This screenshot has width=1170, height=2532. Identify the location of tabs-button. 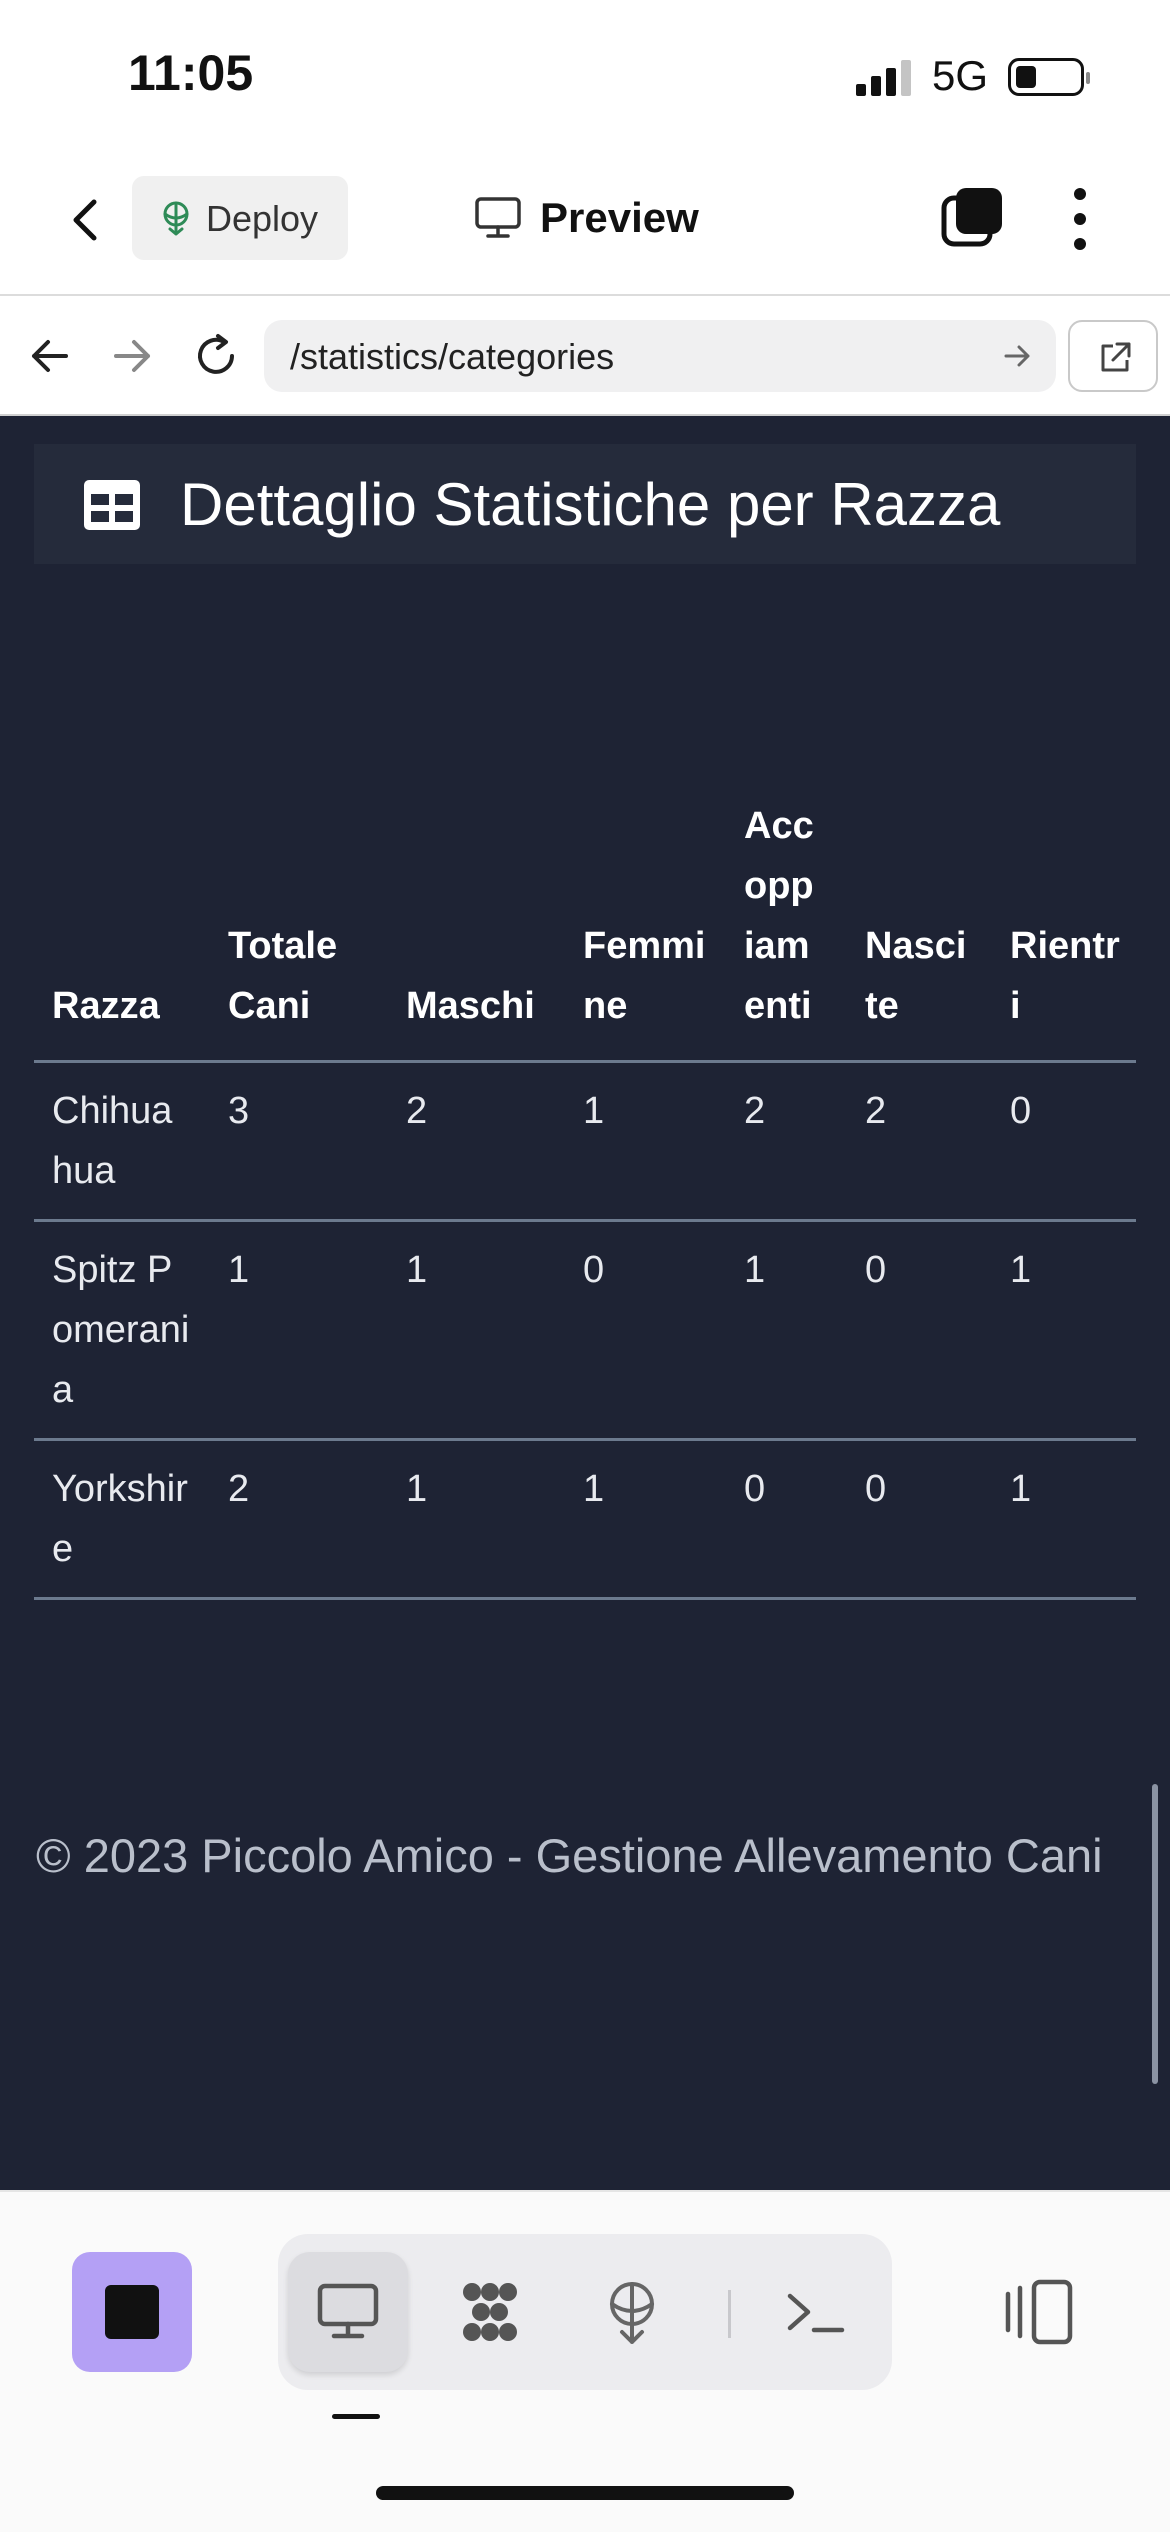
(972, 218).